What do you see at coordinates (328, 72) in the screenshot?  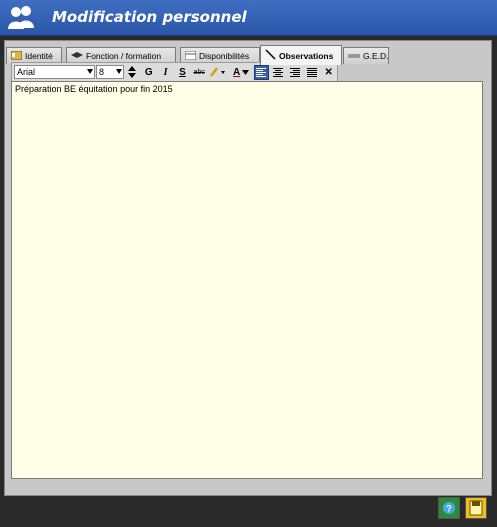 I see `clear-format-button: ✕` at bounding box center [328, 72].